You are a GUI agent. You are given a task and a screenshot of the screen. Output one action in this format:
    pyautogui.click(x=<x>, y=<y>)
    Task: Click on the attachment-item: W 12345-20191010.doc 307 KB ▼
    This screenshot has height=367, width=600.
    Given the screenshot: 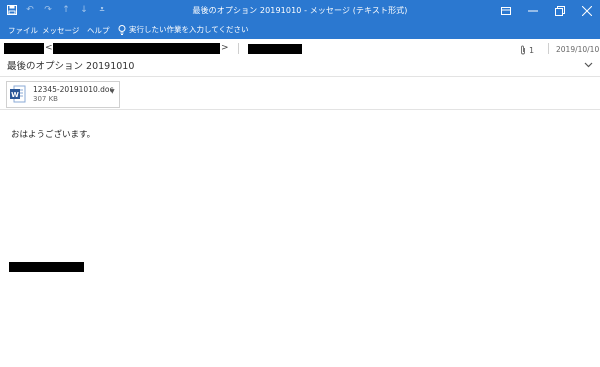 What is the action you would take?
    pyautogui.click(x=63, y=94)
    